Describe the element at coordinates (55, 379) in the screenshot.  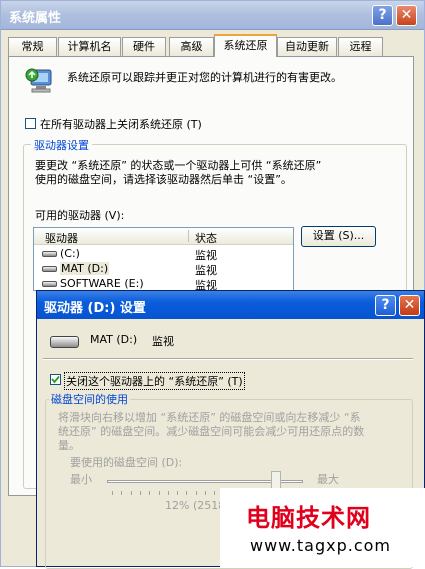
I see `disable-drive-checkbox` at that location.